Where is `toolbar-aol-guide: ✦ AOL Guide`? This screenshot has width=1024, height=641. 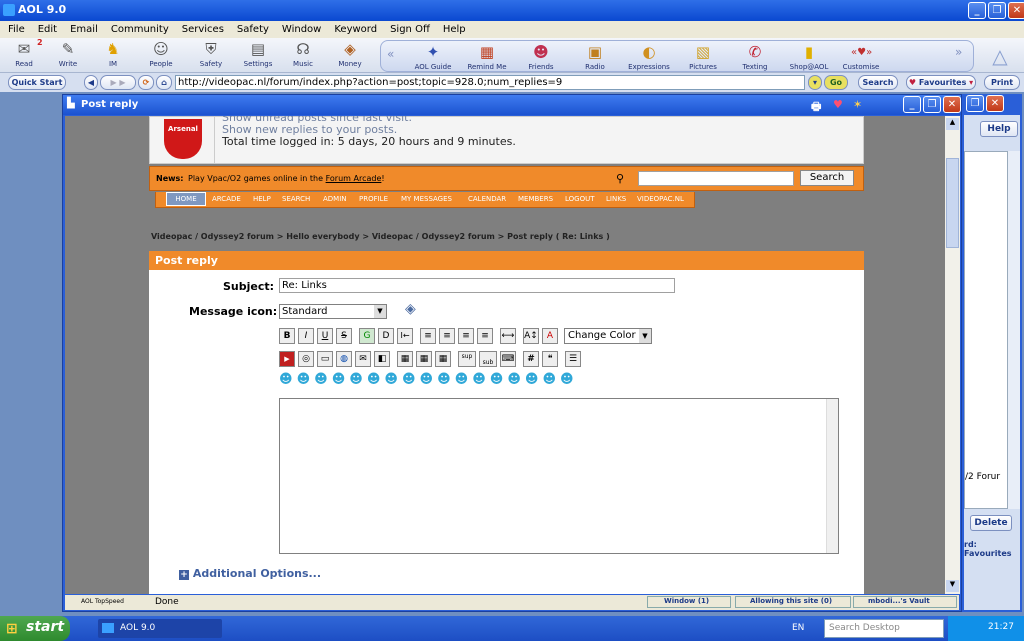 toolbar-aol-guide: ✦ AOL Guide is located at coordinates (433, 57).